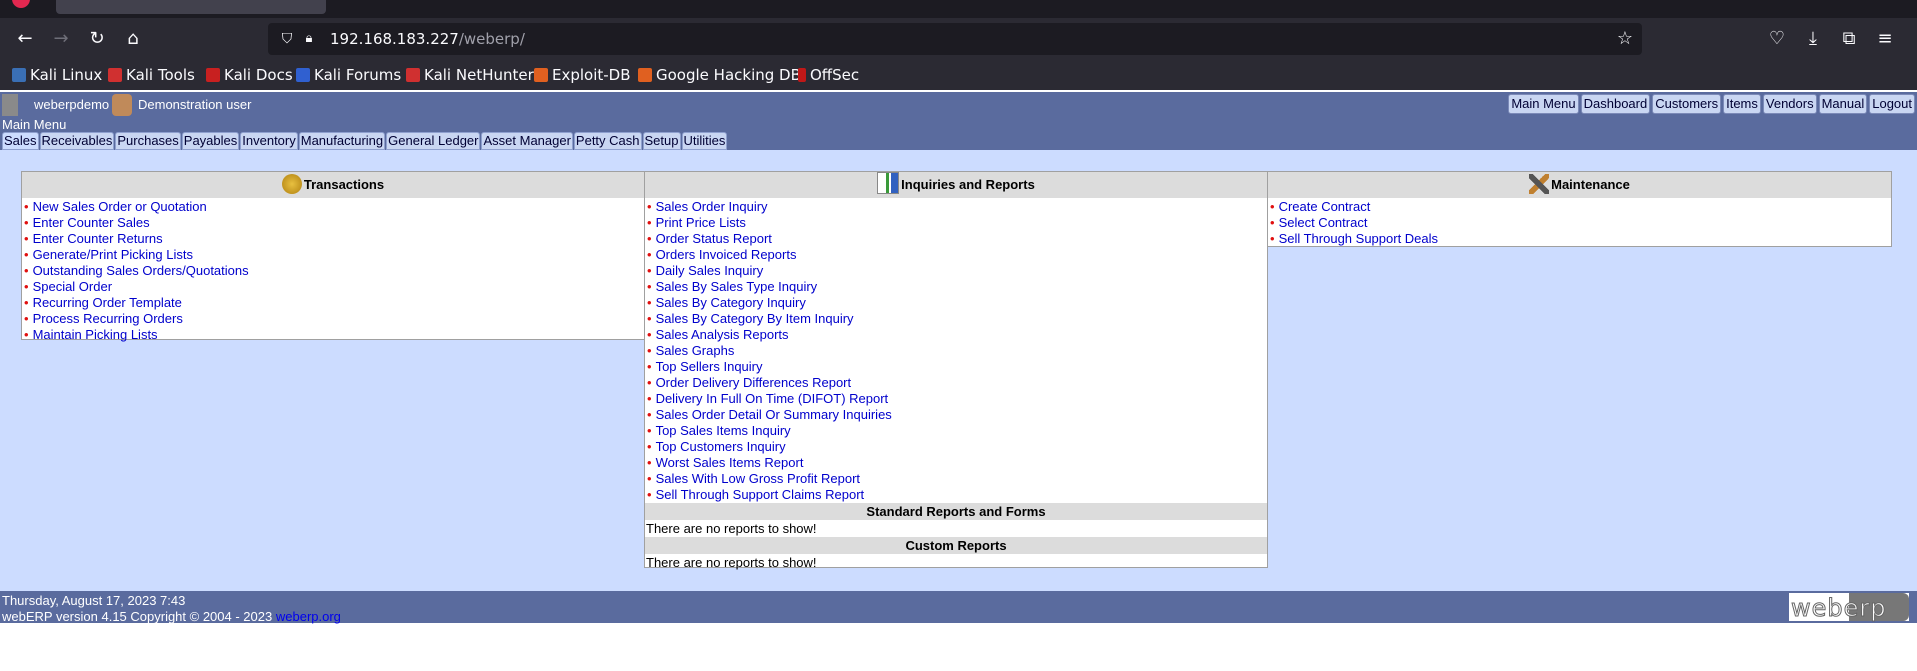 The image size is (1917, 671). I want to click on bookmark-google-hacking-db: Google Hacking DB, so click(719, 75).